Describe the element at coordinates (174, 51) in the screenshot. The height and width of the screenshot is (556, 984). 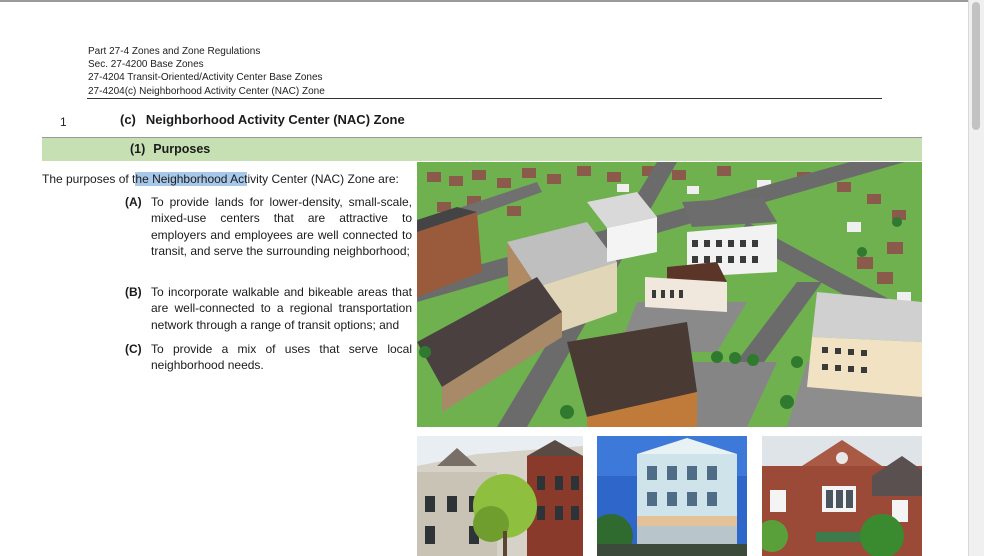
I see `header-line-part: Part 27-4 Zones and Zone Regulations` at that location.